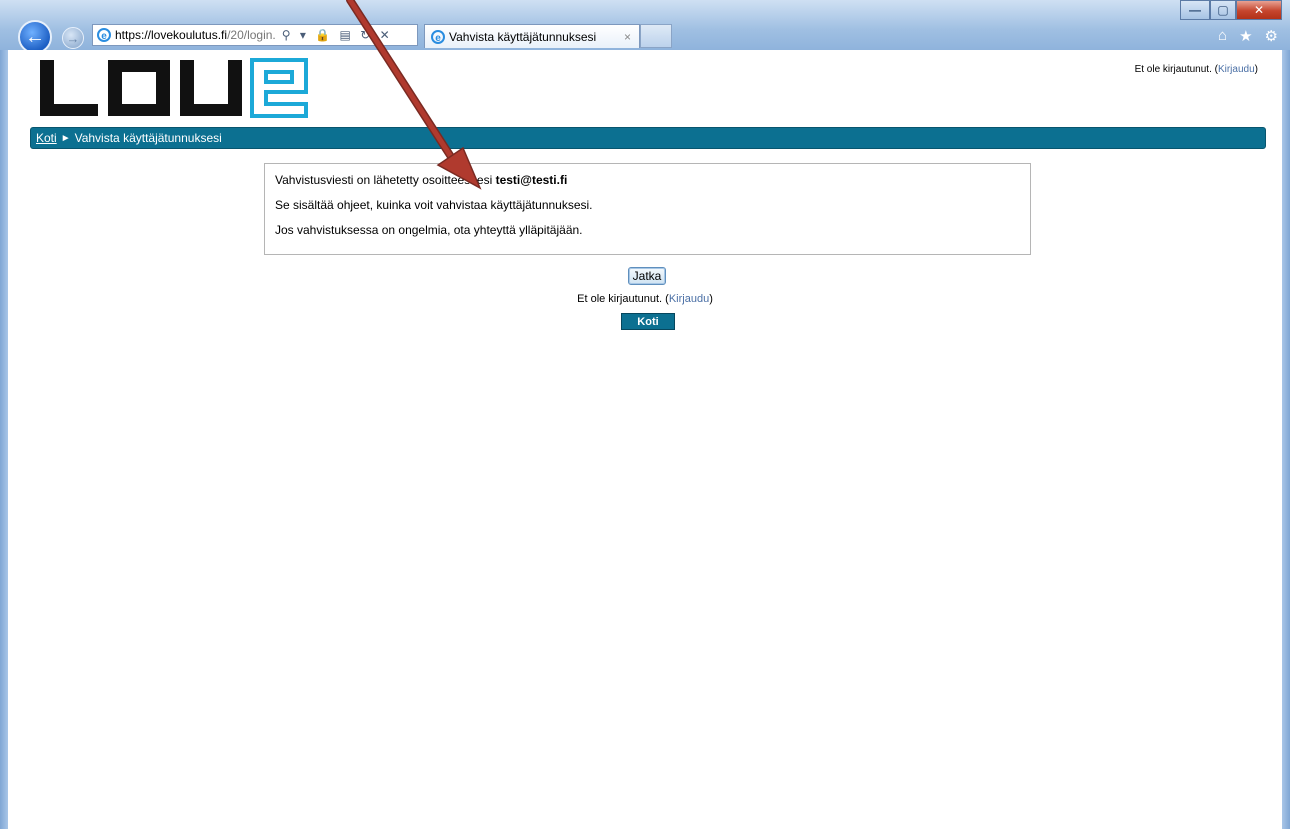  I want to click on ie-logo-icon: e, so click(104, 35).